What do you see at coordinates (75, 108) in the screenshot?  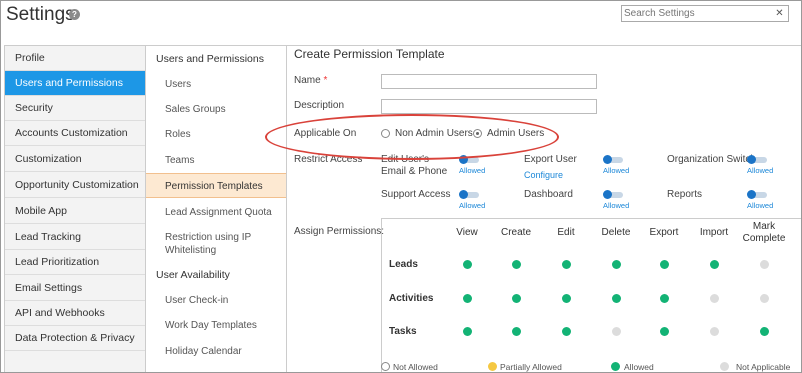 I see `sidebar-item-security: Security` at bounding box center [75, 108].